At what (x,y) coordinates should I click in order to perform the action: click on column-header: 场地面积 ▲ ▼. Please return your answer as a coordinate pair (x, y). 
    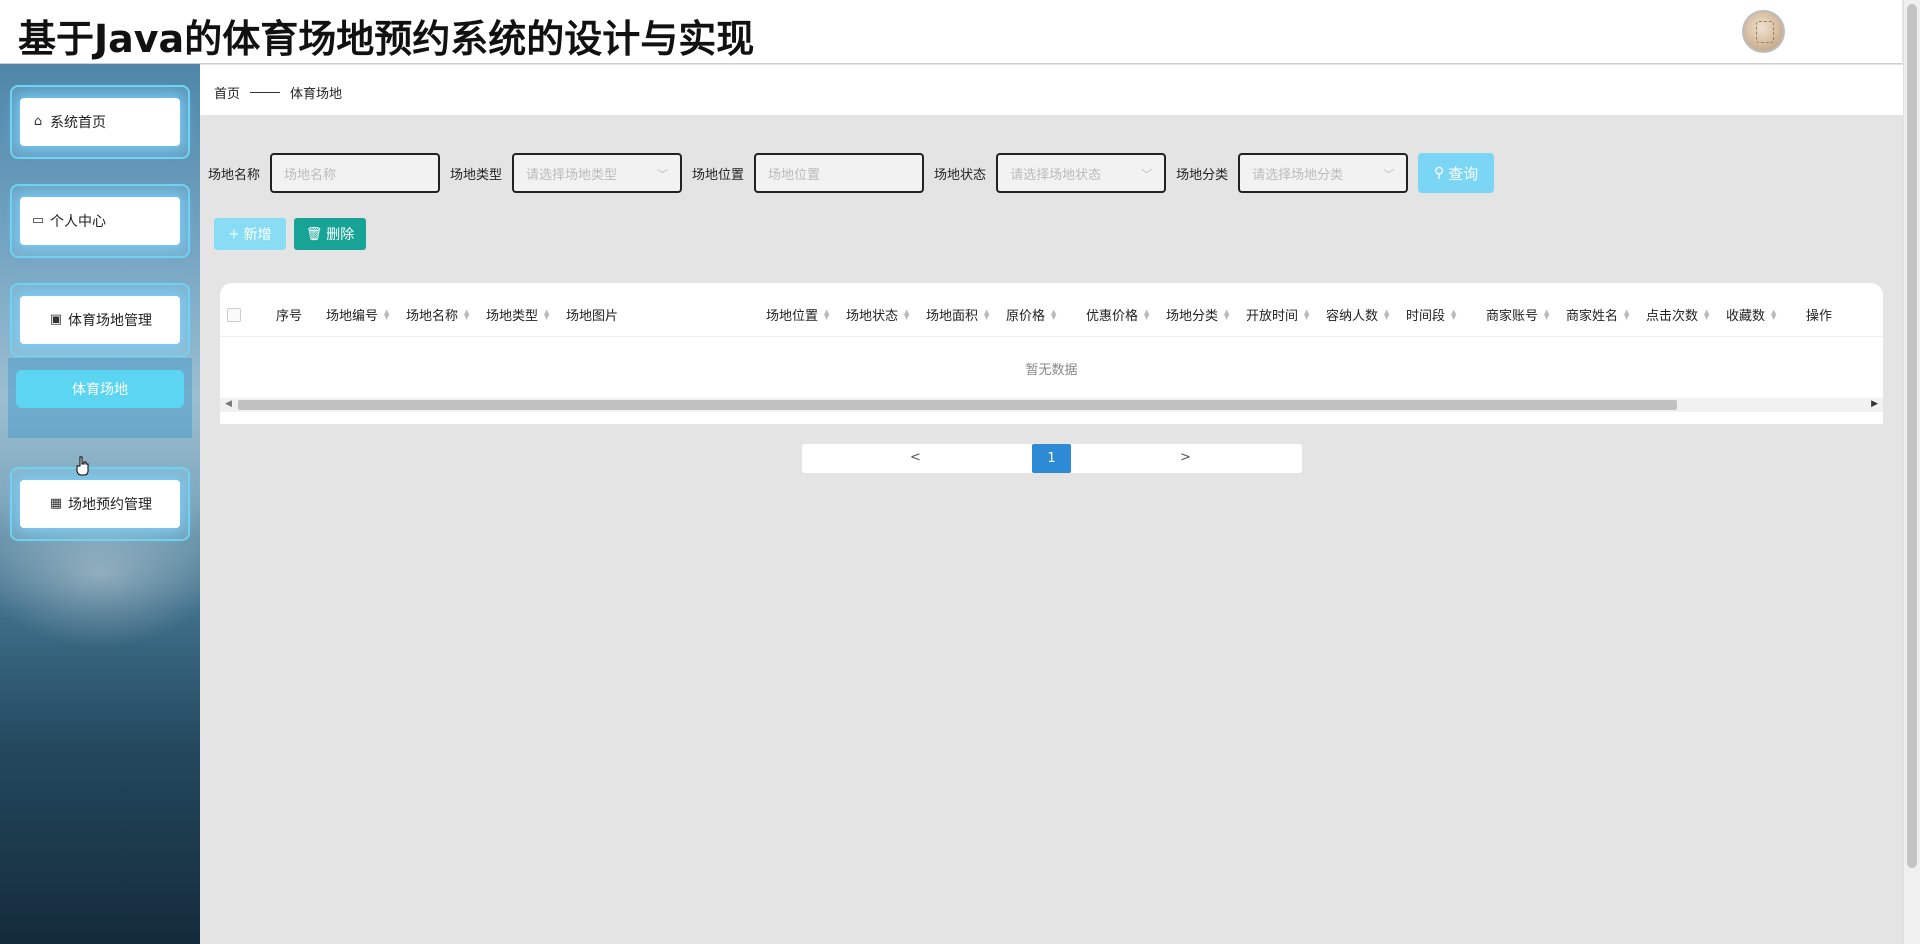
    Looking at the image, I should click on (957, 314).